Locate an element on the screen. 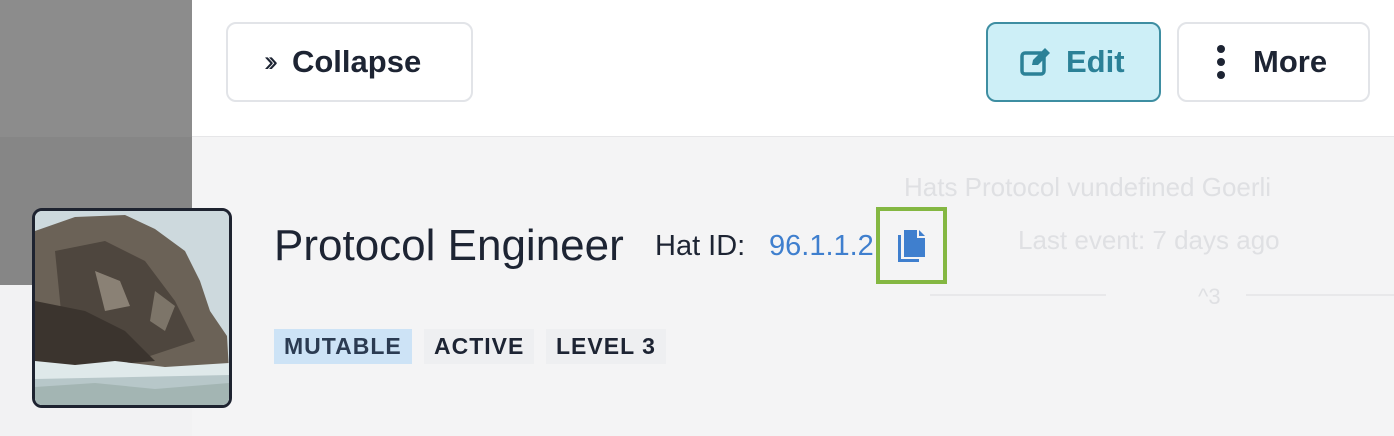 Image resolution: width=1394 pixels, height=436 pixels. copy-hat-id-button is located at coordinates (911, 245).